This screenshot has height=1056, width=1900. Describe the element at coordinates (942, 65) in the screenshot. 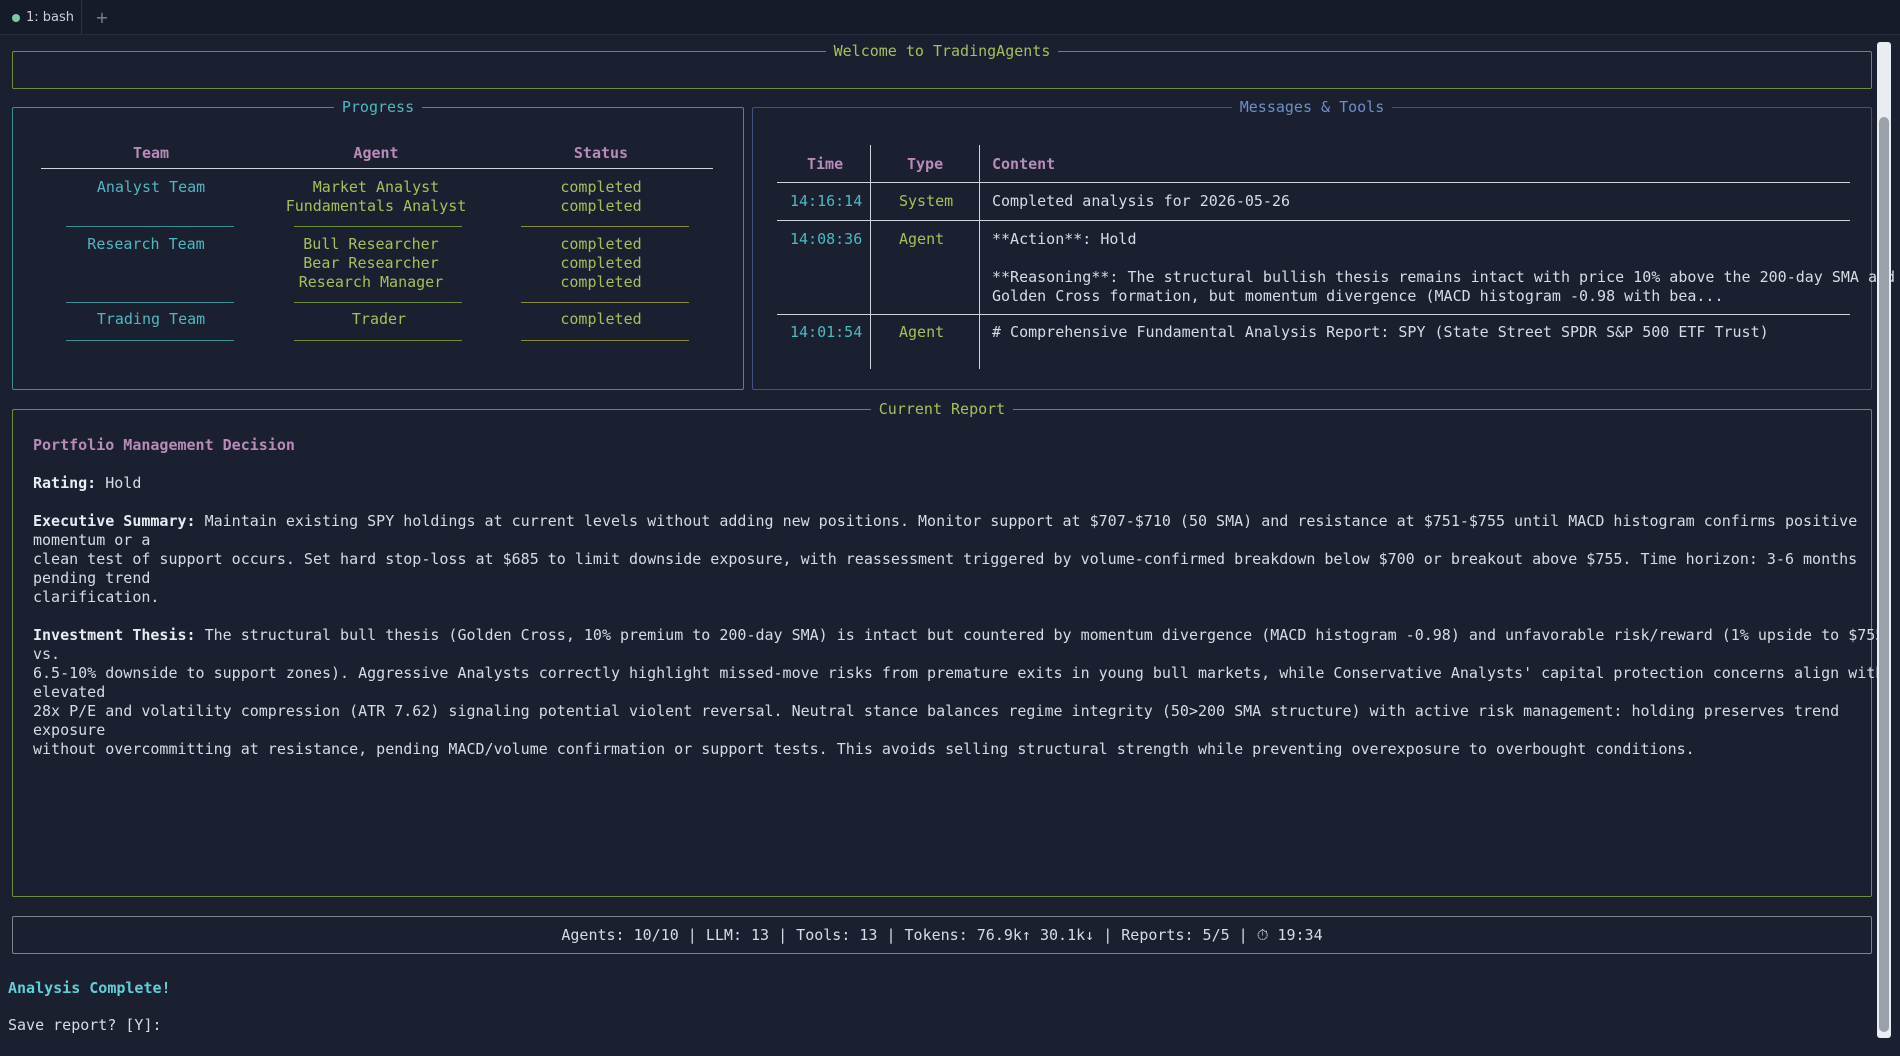

I see `welcome-panel: Welcome to TradingAgents` at that location.